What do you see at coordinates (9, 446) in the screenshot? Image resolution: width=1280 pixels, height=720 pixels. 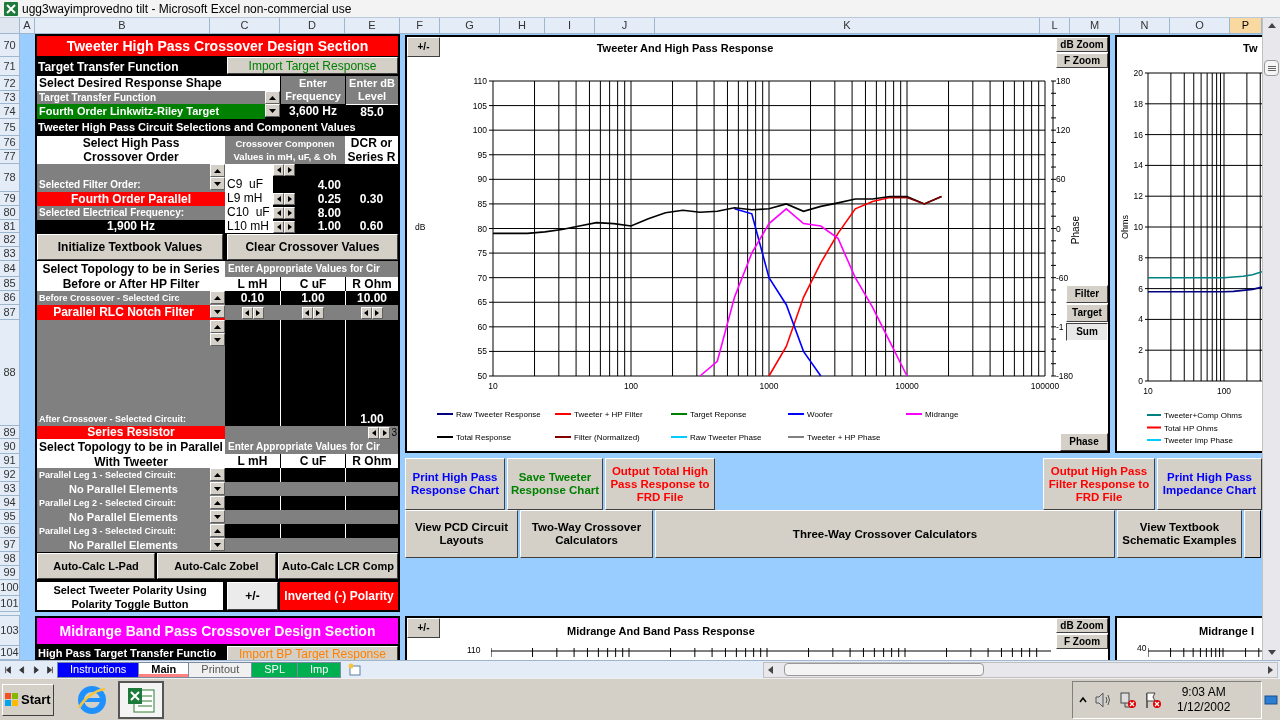 I see `row-number: 90` at bounding box center [9, 446].